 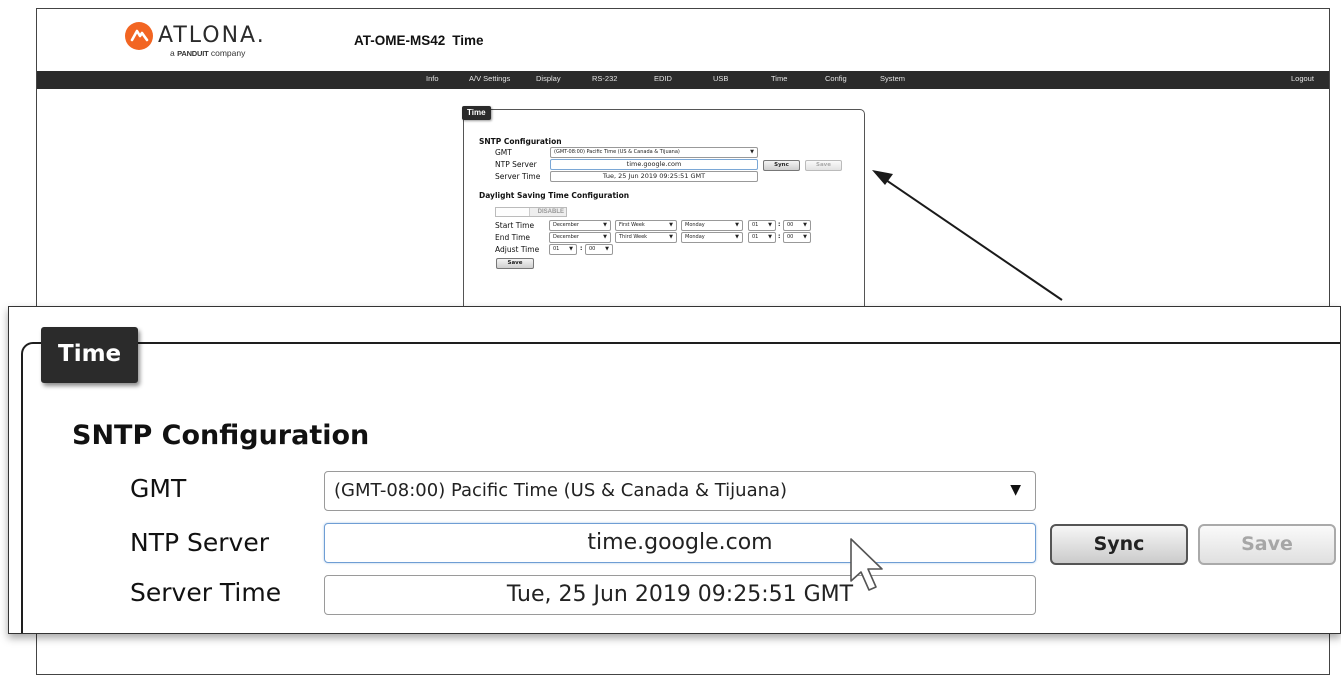 I want to click on dst-save-button: Save, so click(x=515, y=263).